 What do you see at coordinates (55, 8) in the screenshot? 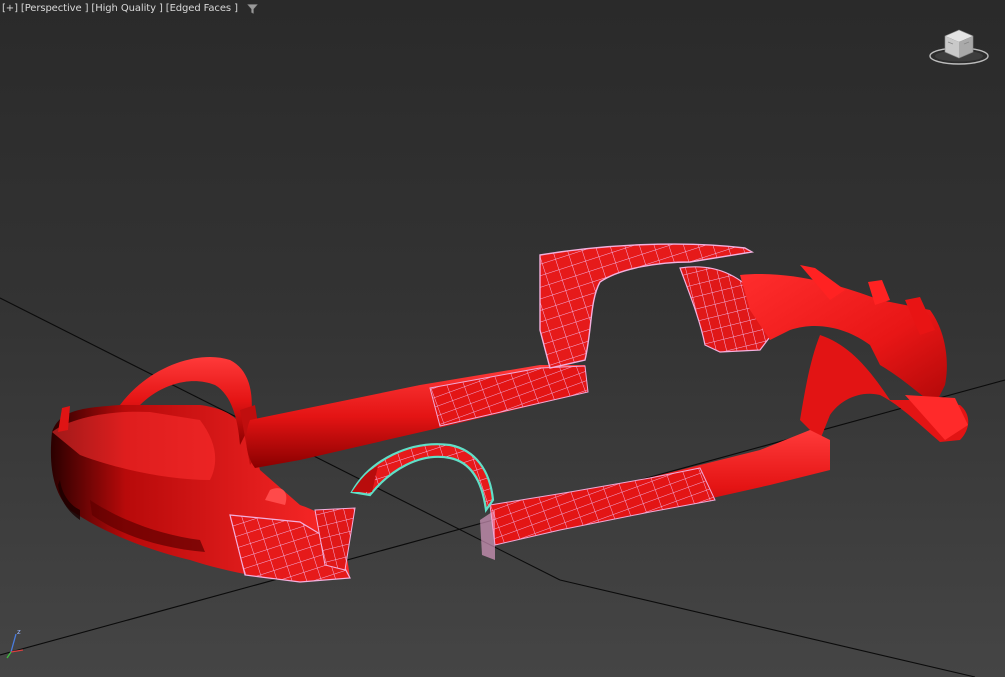
I see `viewport-point-of-view-menu: [Perspective ]` at bounding box center [55, 8].